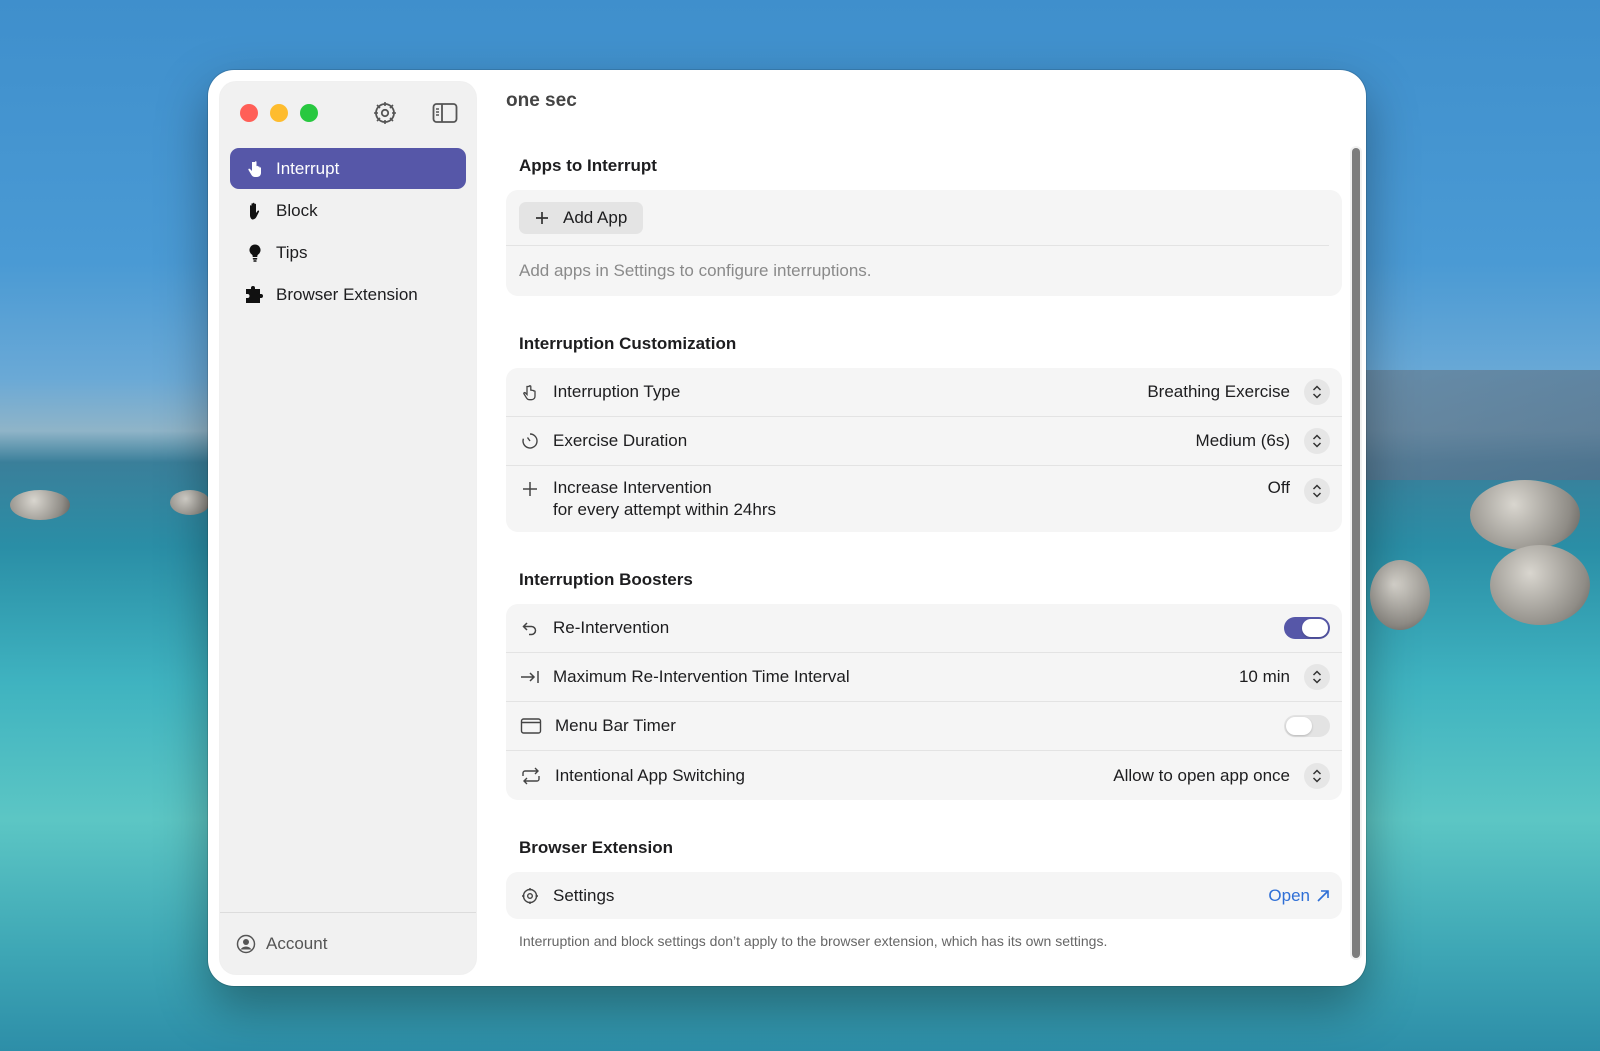 The height and width of the screenshot is (1051, 1600). Describe the element at coordinates (1317, 392) in the screenshot. I see `interruption-type-stepper` at that location.